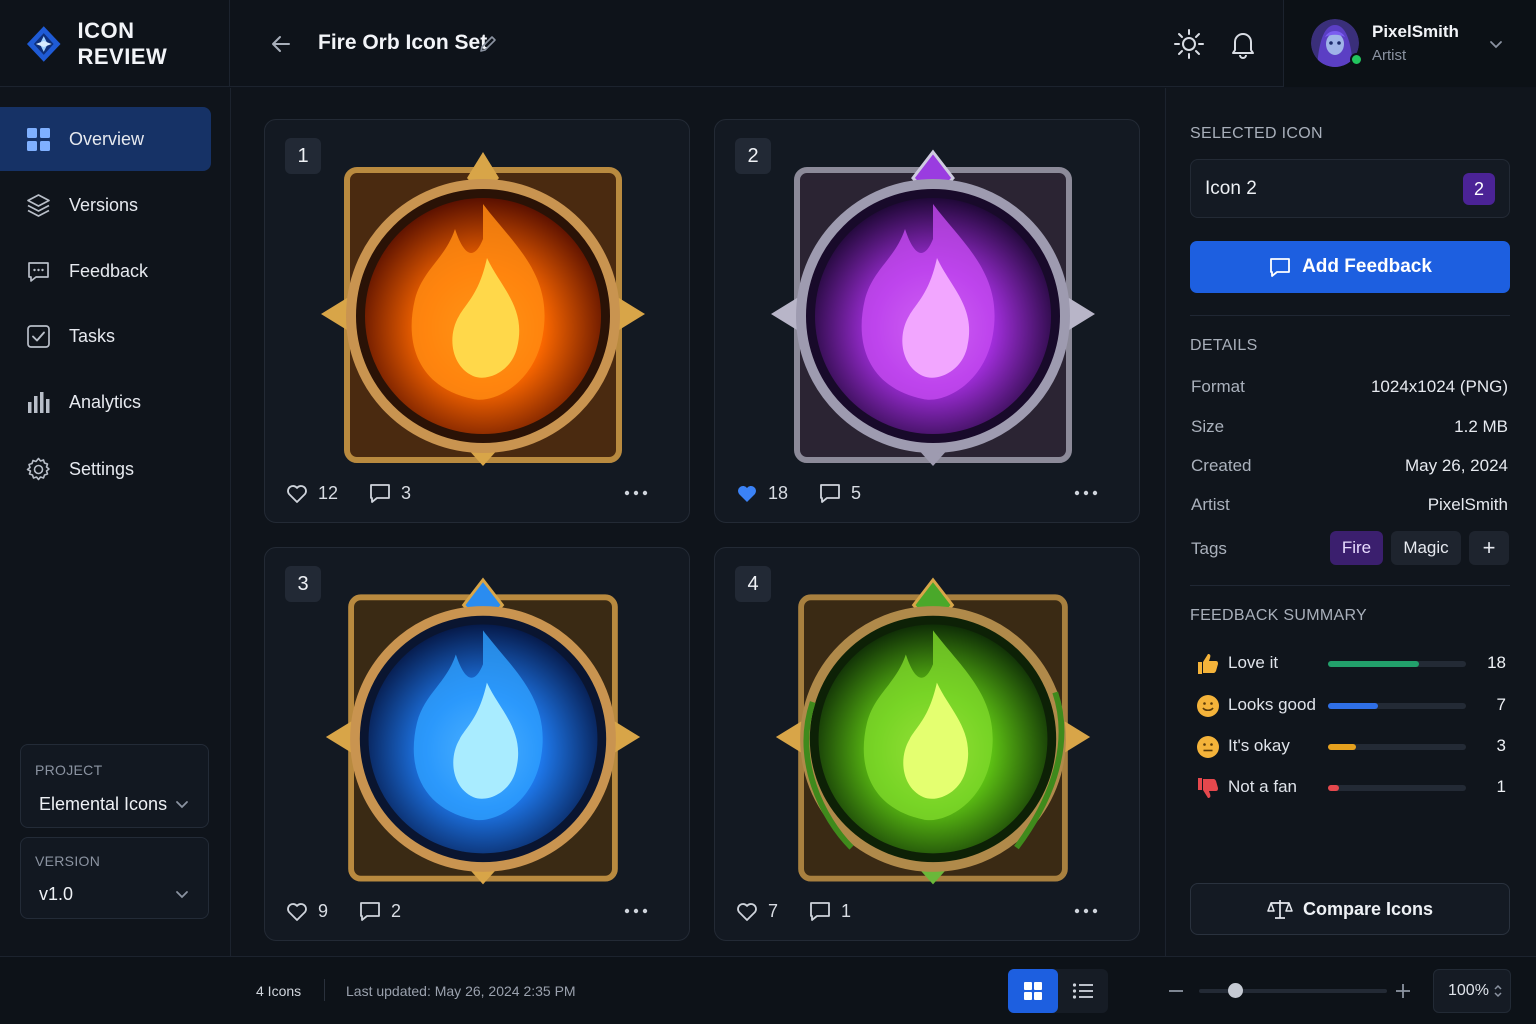 This screenshot has height=1024, width=1536. Describe the element at coordinates (1439, 386) in the screenshot. I see `detail-value: 1024x1024 (PNG)` at that location.